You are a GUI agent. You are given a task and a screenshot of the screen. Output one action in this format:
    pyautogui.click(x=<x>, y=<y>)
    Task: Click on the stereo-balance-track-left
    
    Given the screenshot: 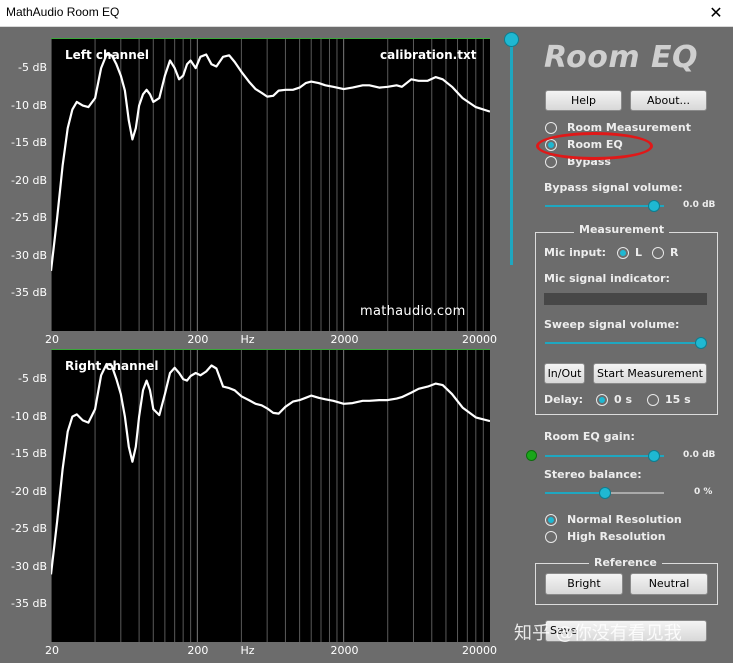 What is the action you would take?
    pyautogui.click(x=575, y=493)
    